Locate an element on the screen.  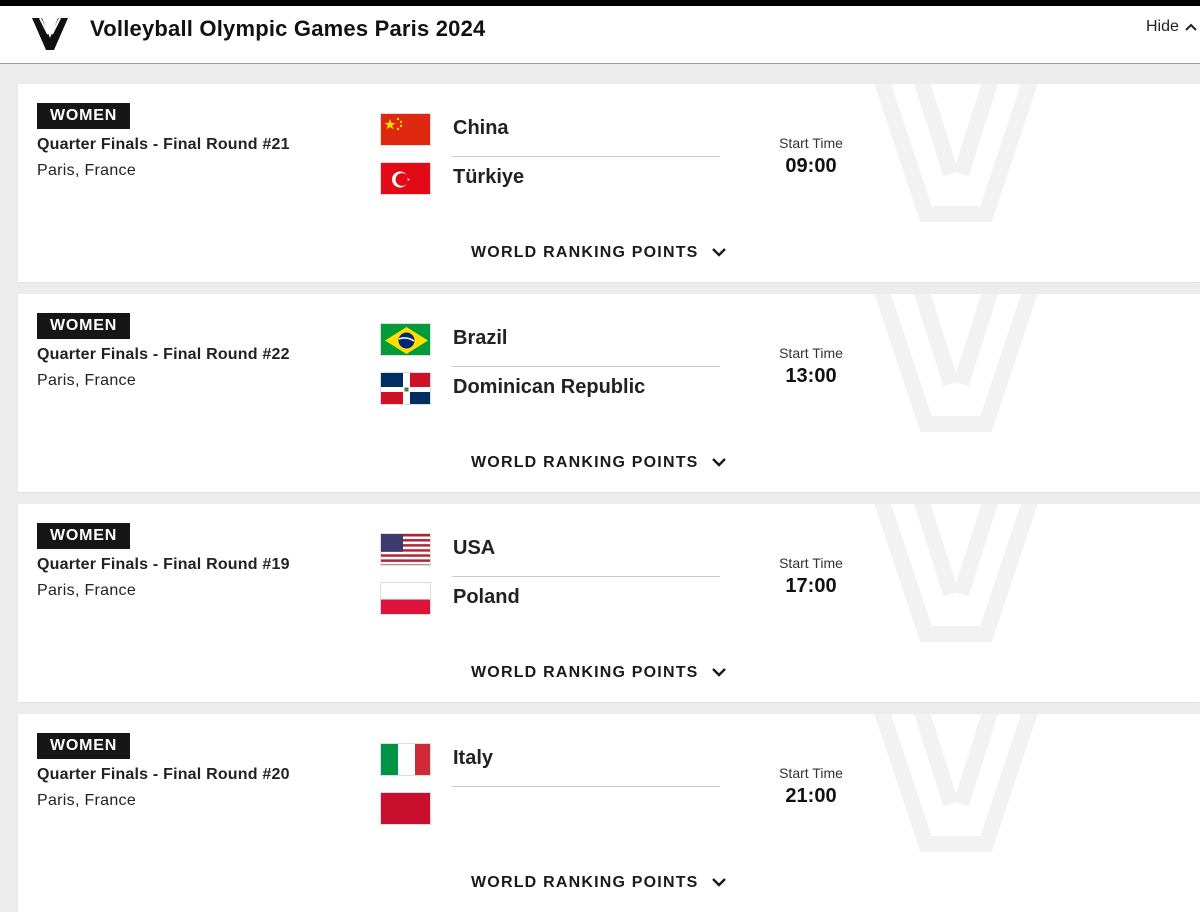
team-name: Italy is located at coordinates (473, 758).